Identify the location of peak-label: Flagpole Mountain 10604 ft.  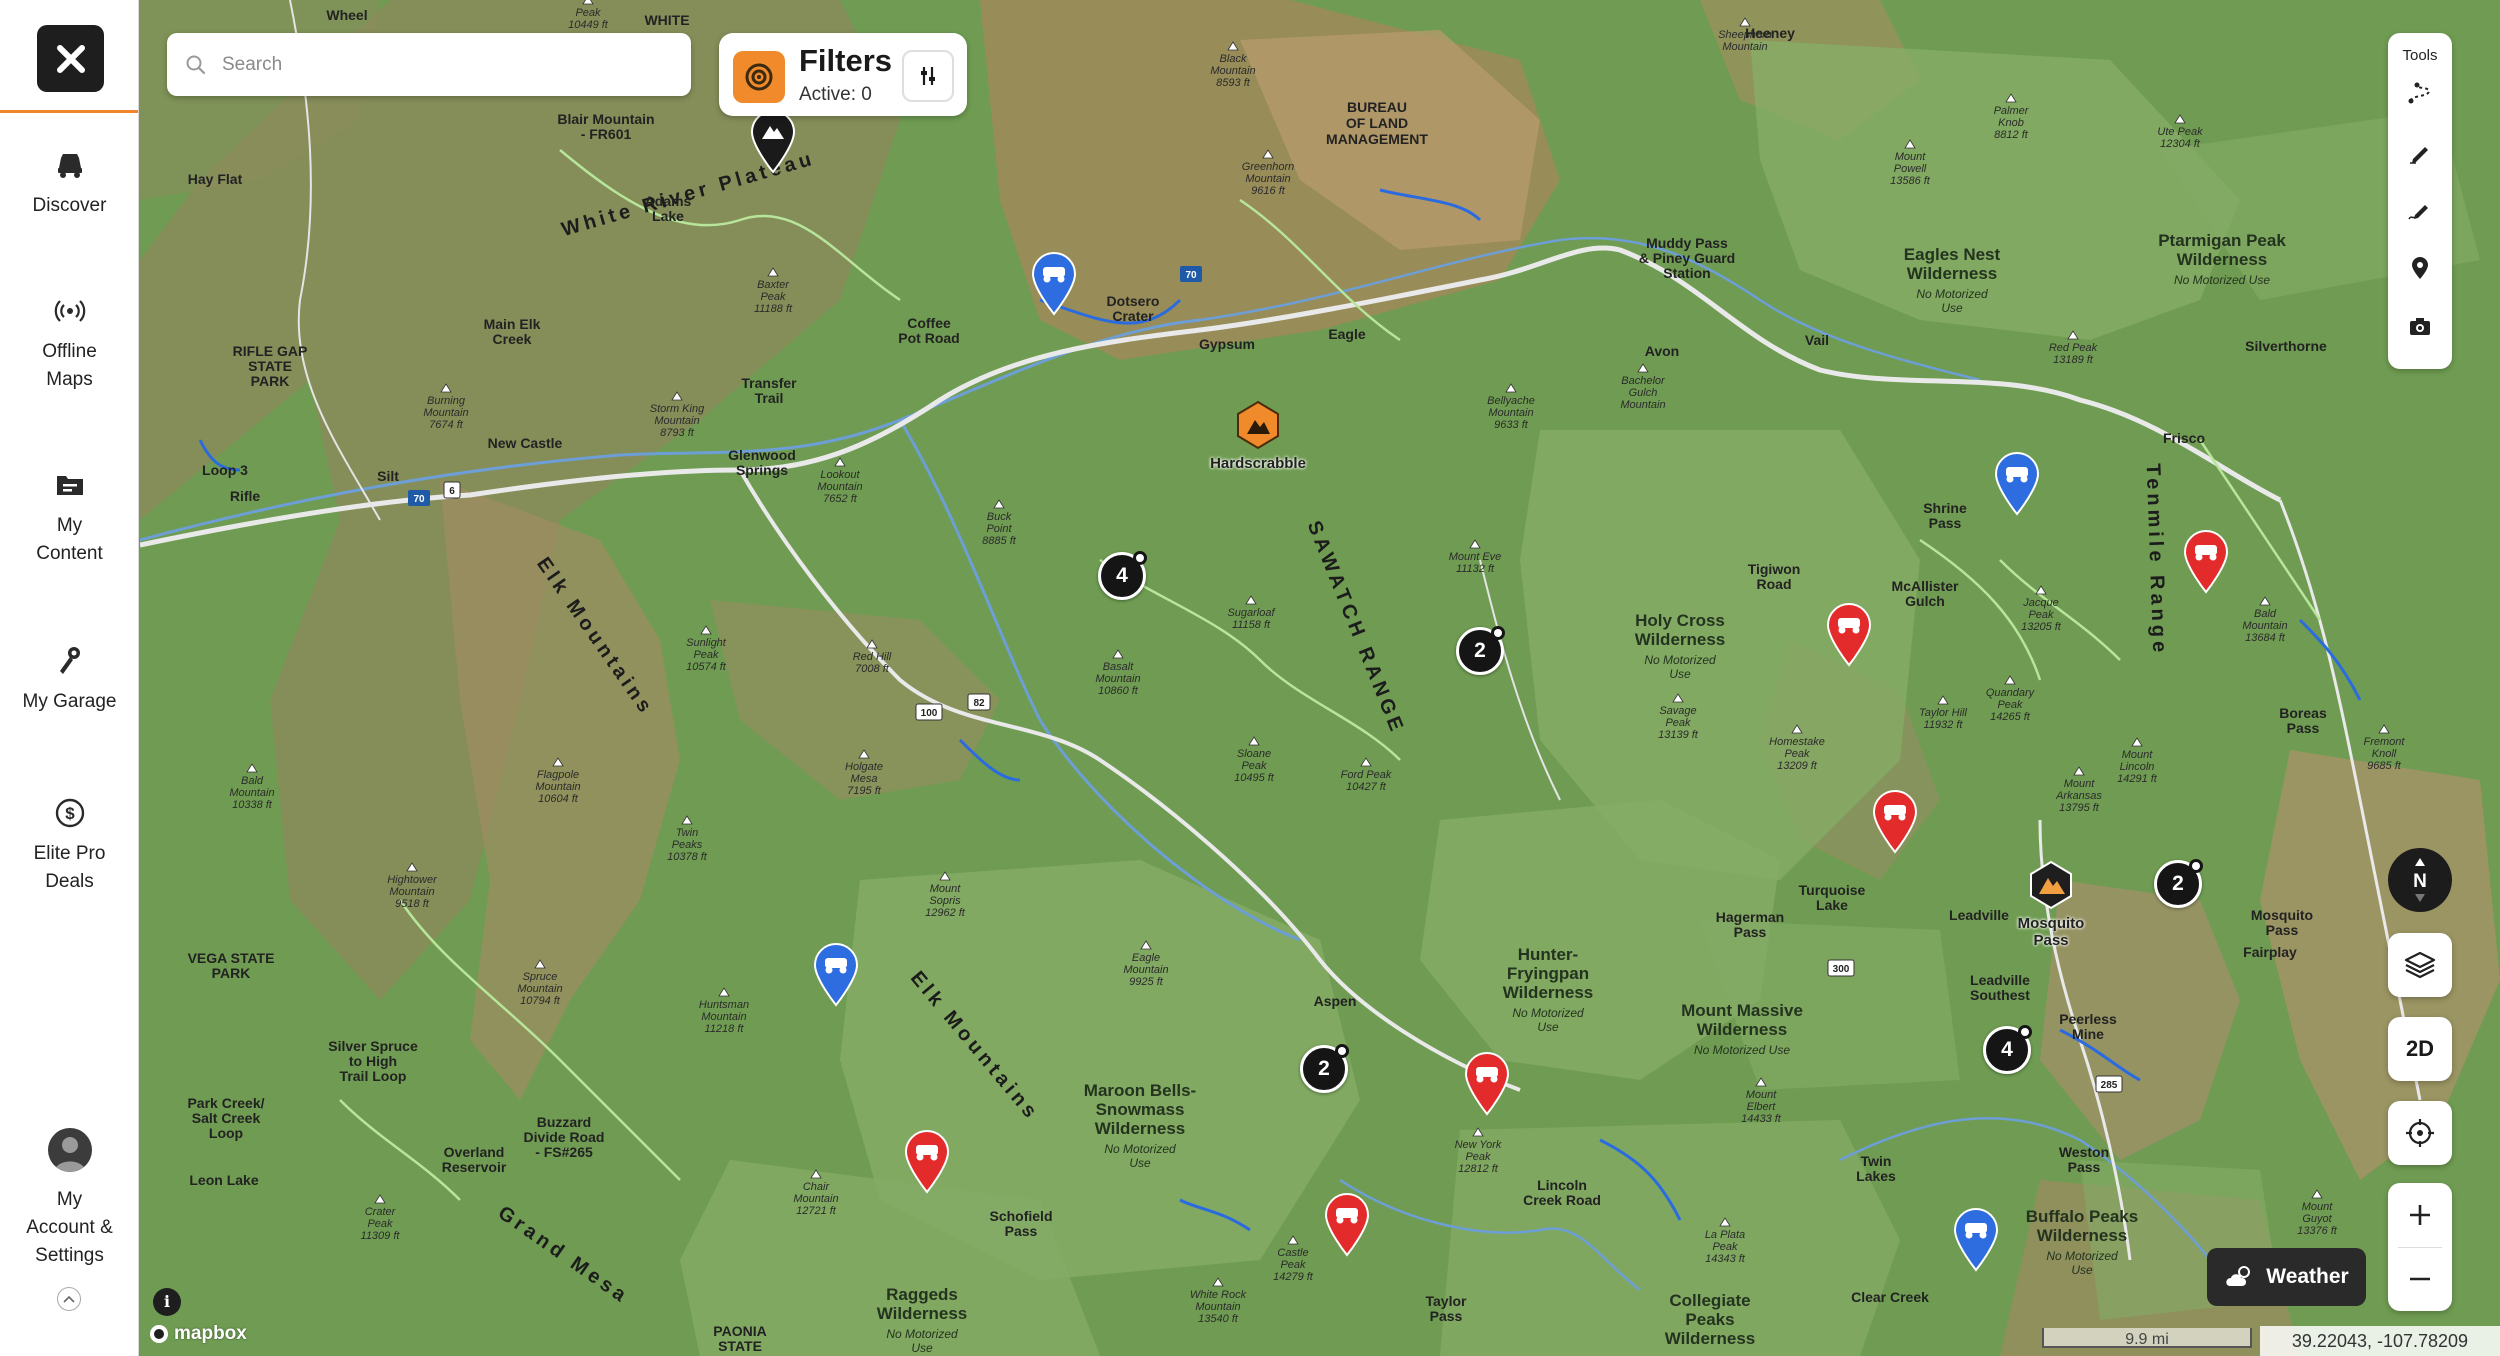
(557, 787).